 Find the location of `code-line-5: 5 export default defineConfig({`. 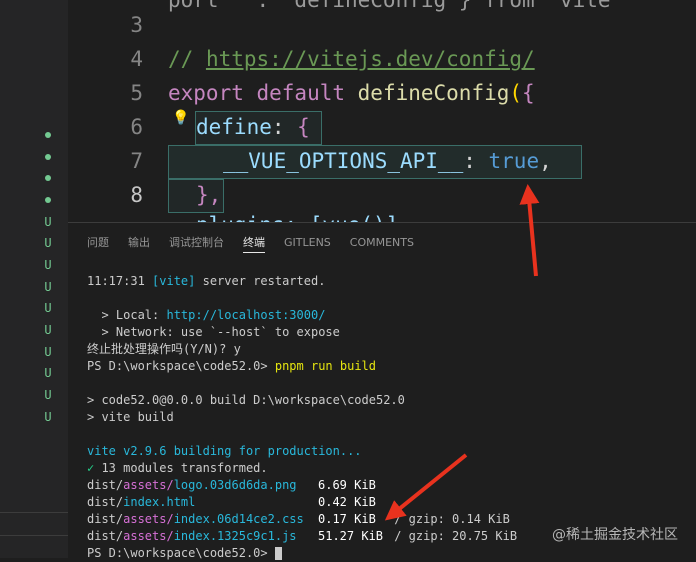

code-line-5: 5 export default defineConfig({ is located at coordinates (382, 93).